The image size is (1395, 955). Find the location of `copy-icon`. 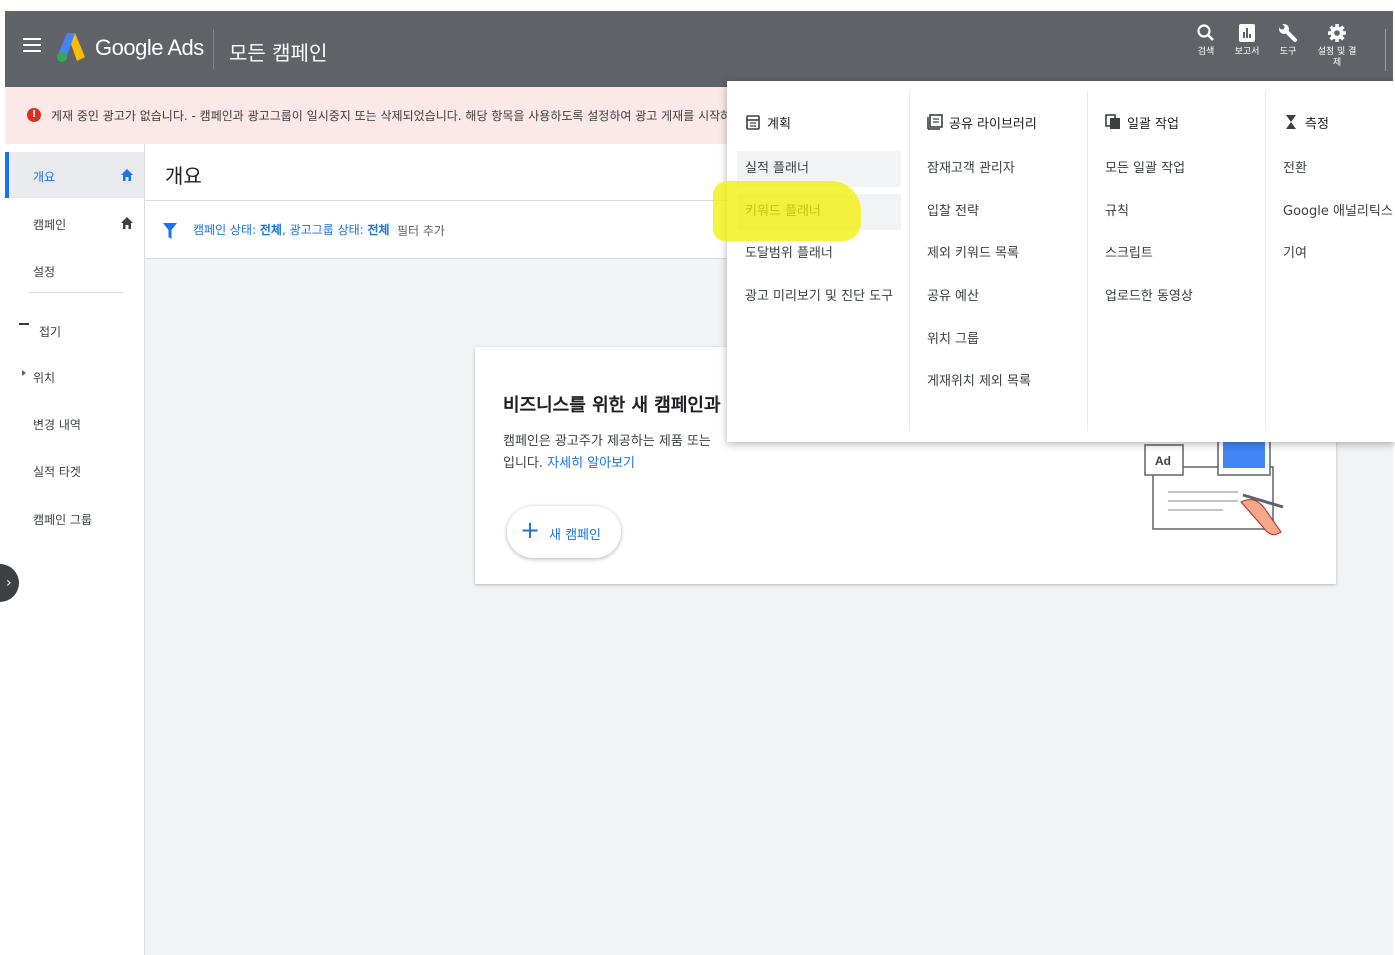

copy-icon is located at coordinates (1112, 121).